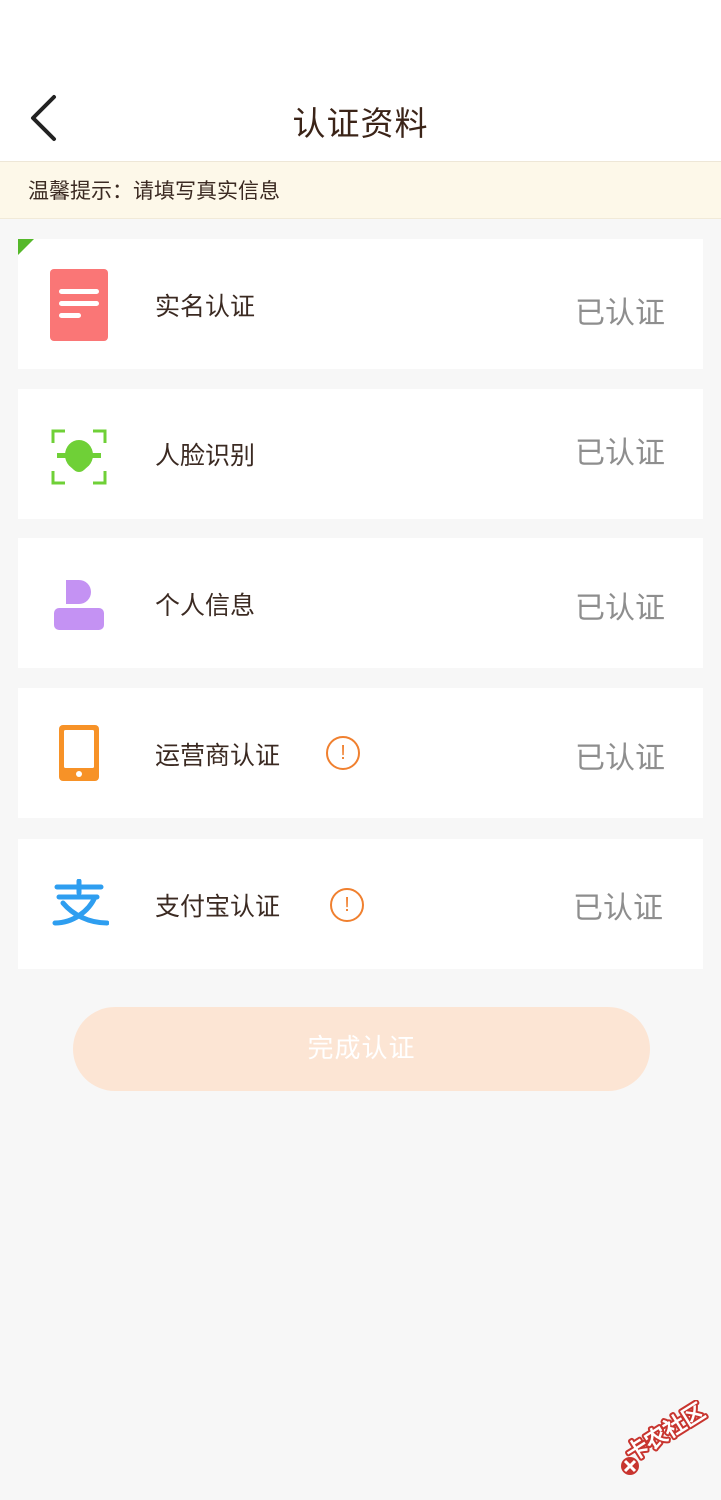 Image resolution: width=721 pixels, height=1500 pixels. I want to click on item-label: 实名认证, so click(205, 306).